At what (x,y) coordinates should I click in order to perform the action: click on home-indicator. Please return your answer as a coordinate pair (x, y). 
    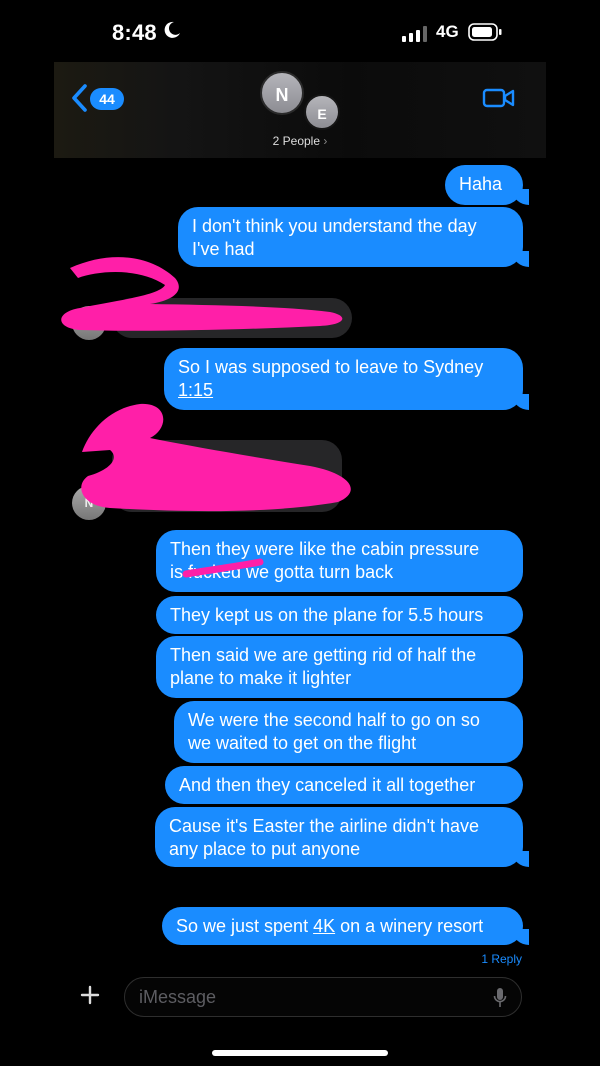
    Looking at the image, I should click on (300, 1053).